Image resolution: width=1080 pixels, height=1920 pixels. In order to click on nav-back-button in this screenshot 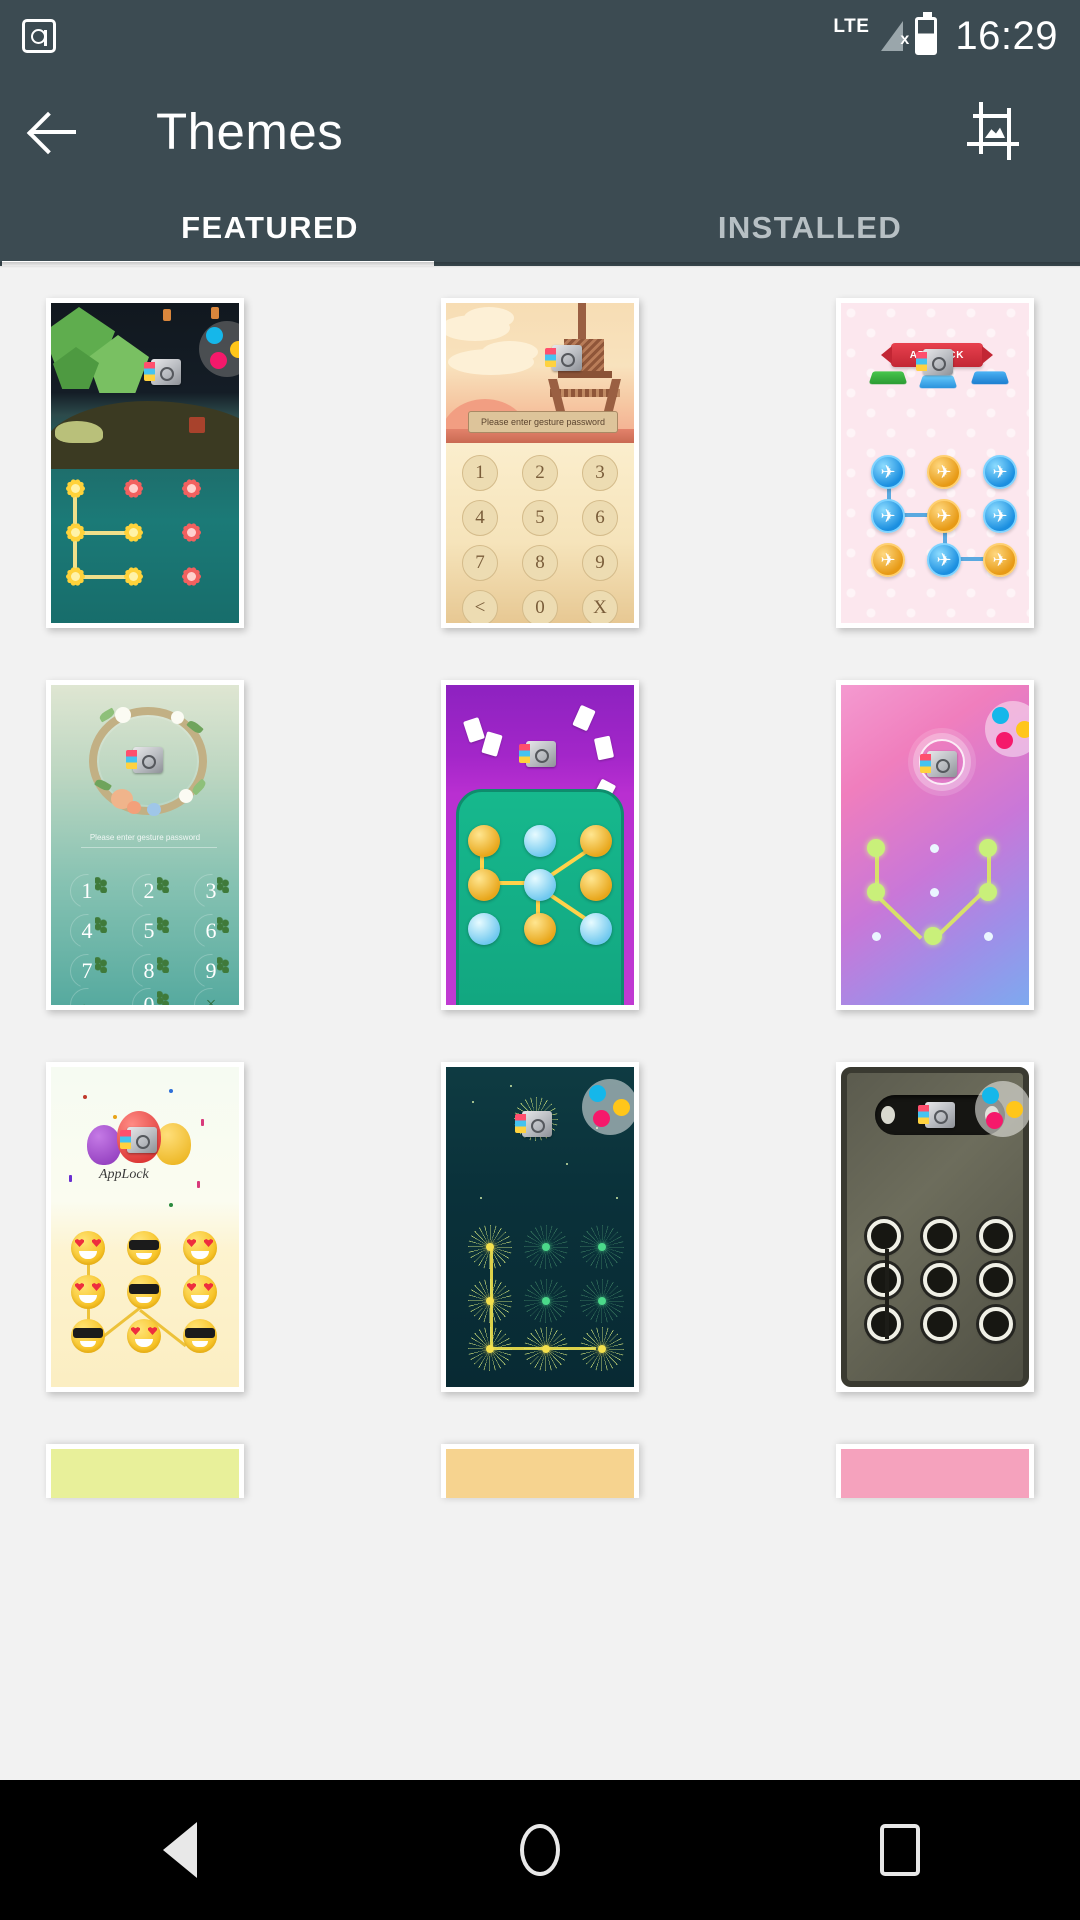, I will do `click(180, 1850)`.